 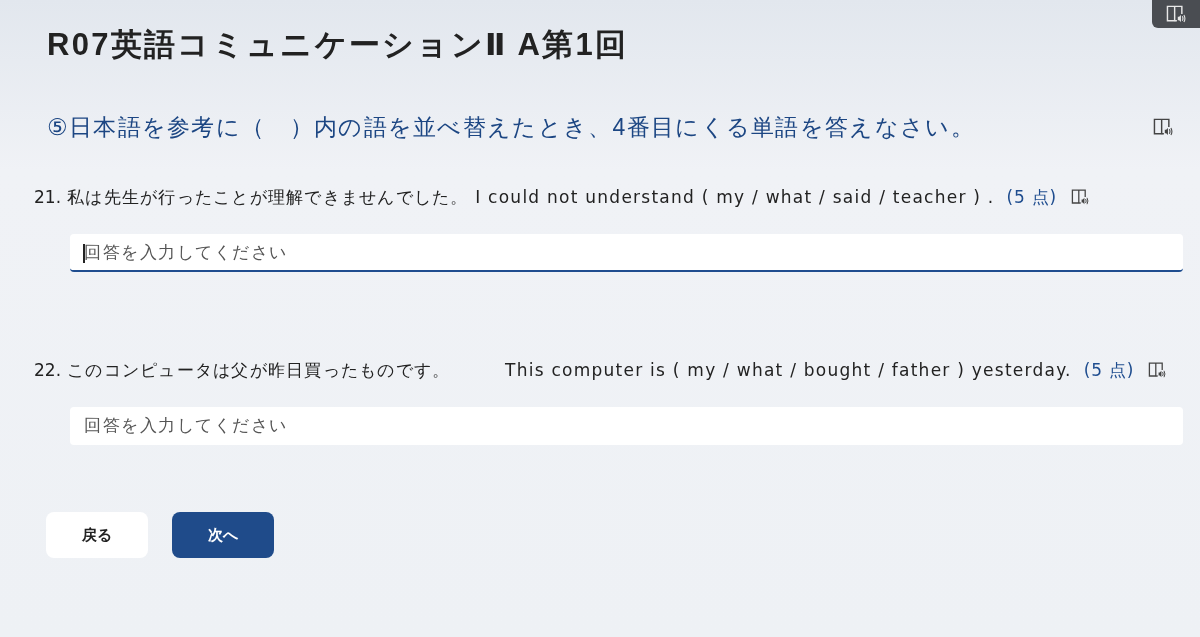 What do you see at coordinates (97, 535) in the screenshot?
I see `nav-button: 戻る` at bounding box center [97, 535].